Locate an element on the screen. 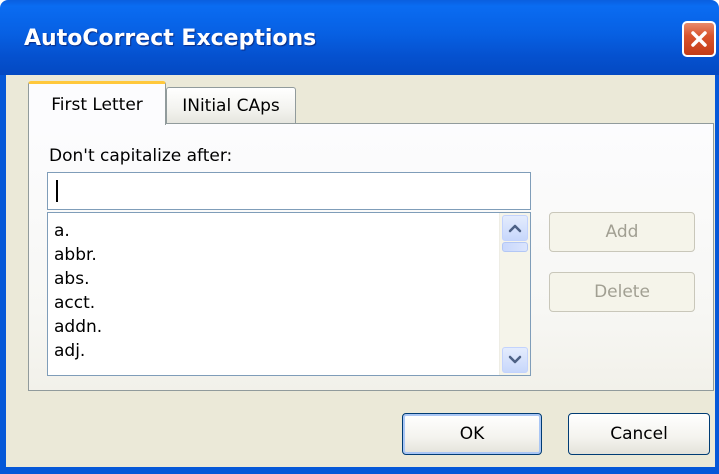 The width and height of the screenshot is (719, 474). chevron-up-icon is located at coordinates (515, 228).